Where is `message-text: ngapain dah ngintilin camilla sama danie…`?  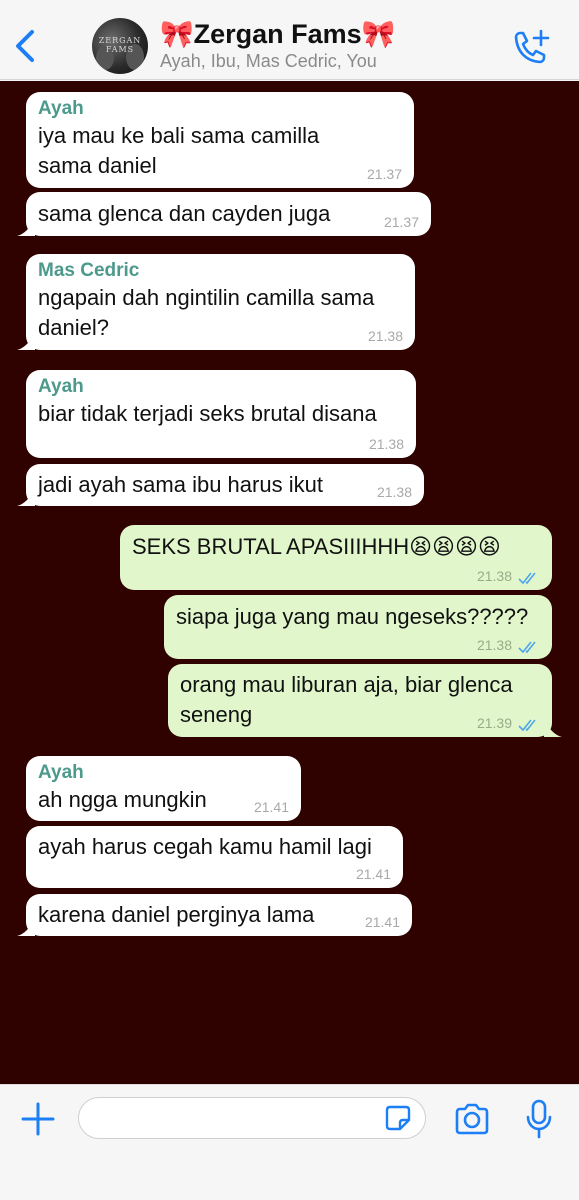
message-text: ngapain dah ngintilin camilla sama danie… is located at coordinates (206, 312).